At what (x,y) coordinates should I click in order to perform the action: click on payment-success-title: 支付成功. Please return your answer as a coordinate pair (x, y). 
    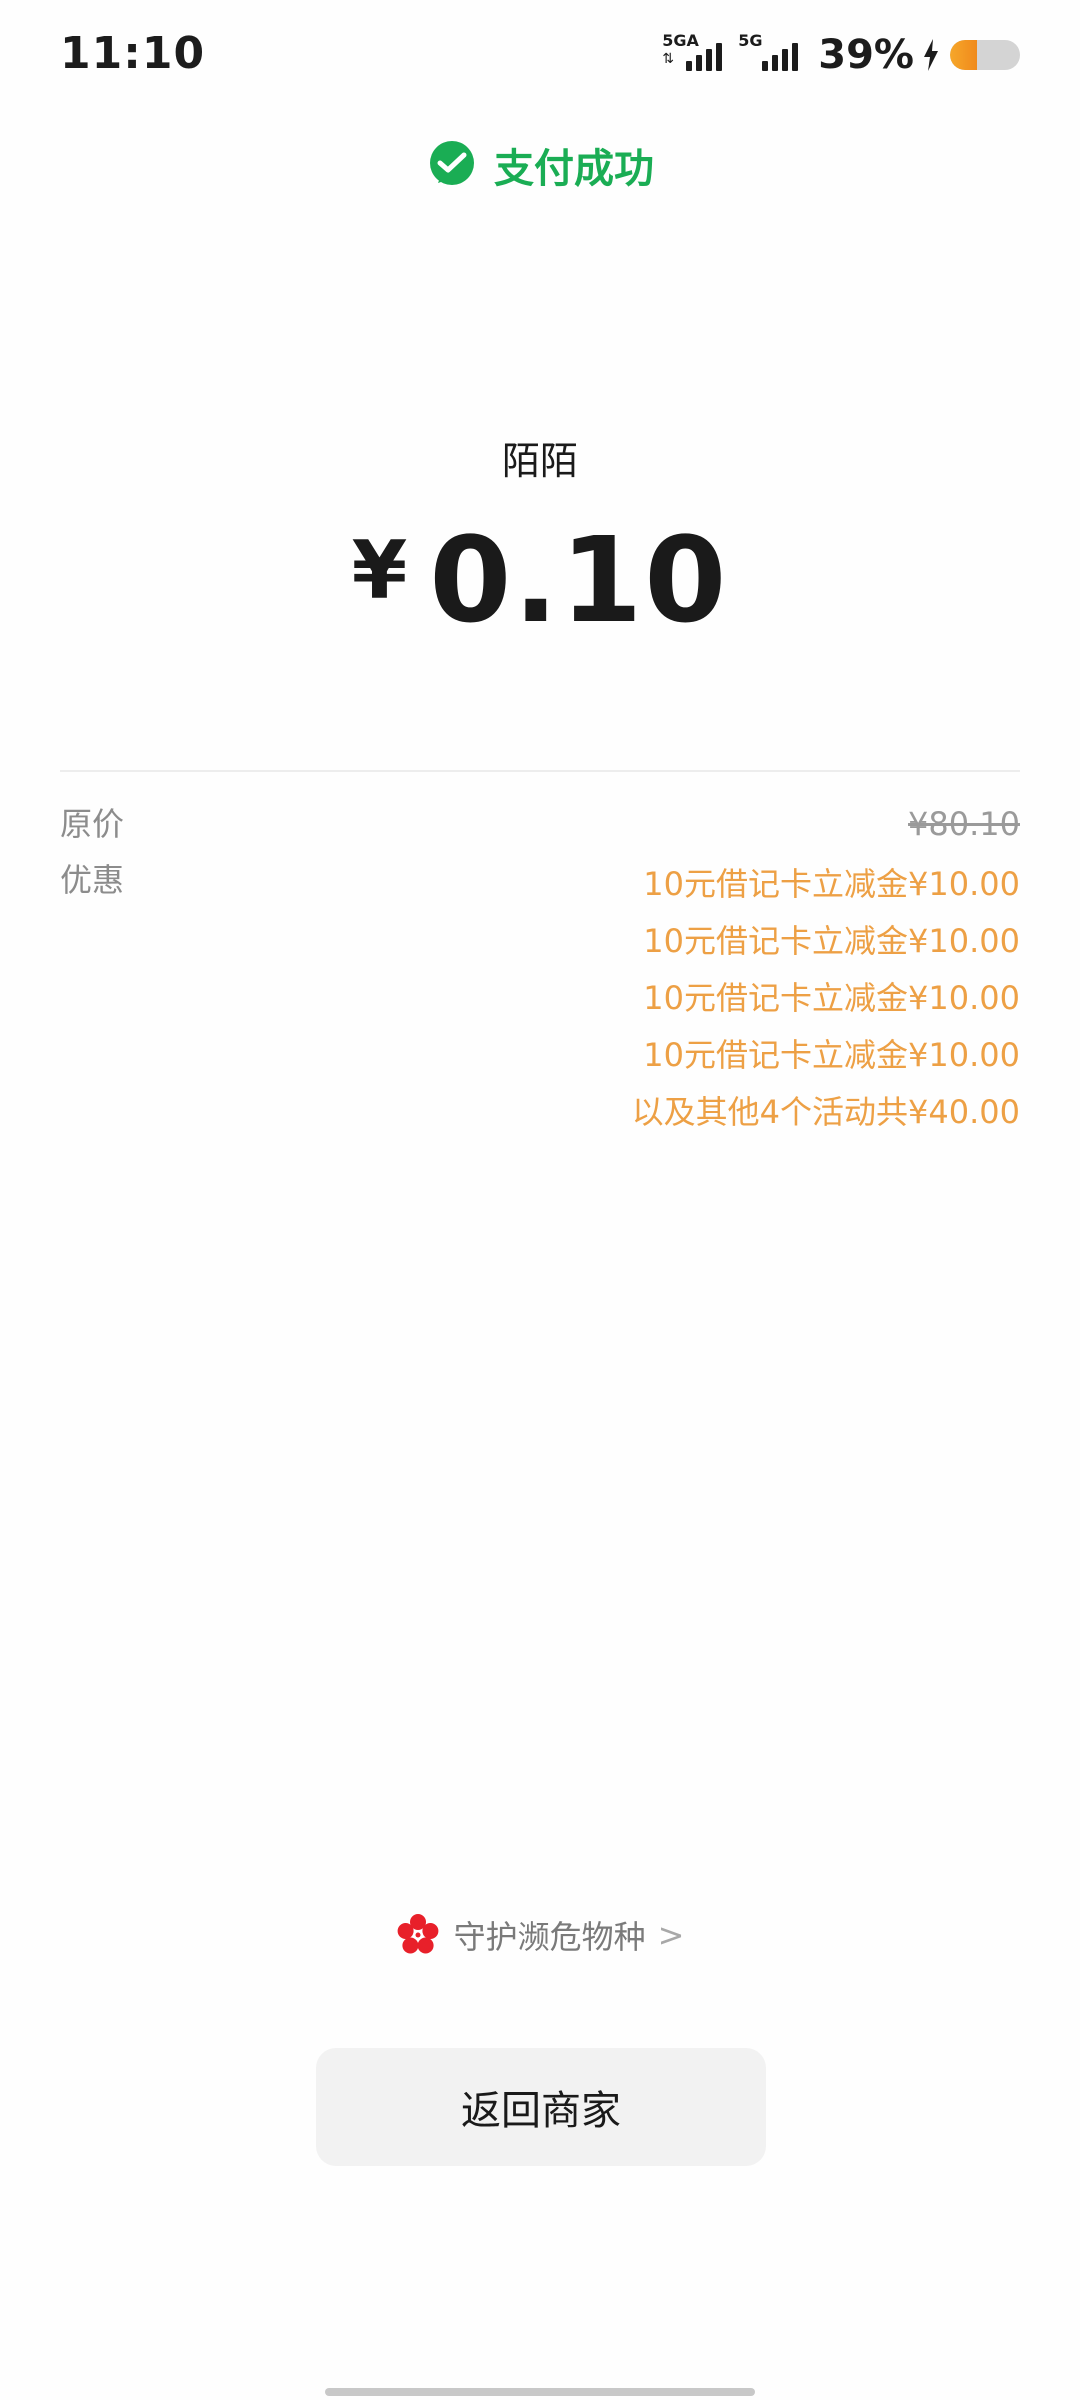
    Looking at the image, I should click on (574, 169).